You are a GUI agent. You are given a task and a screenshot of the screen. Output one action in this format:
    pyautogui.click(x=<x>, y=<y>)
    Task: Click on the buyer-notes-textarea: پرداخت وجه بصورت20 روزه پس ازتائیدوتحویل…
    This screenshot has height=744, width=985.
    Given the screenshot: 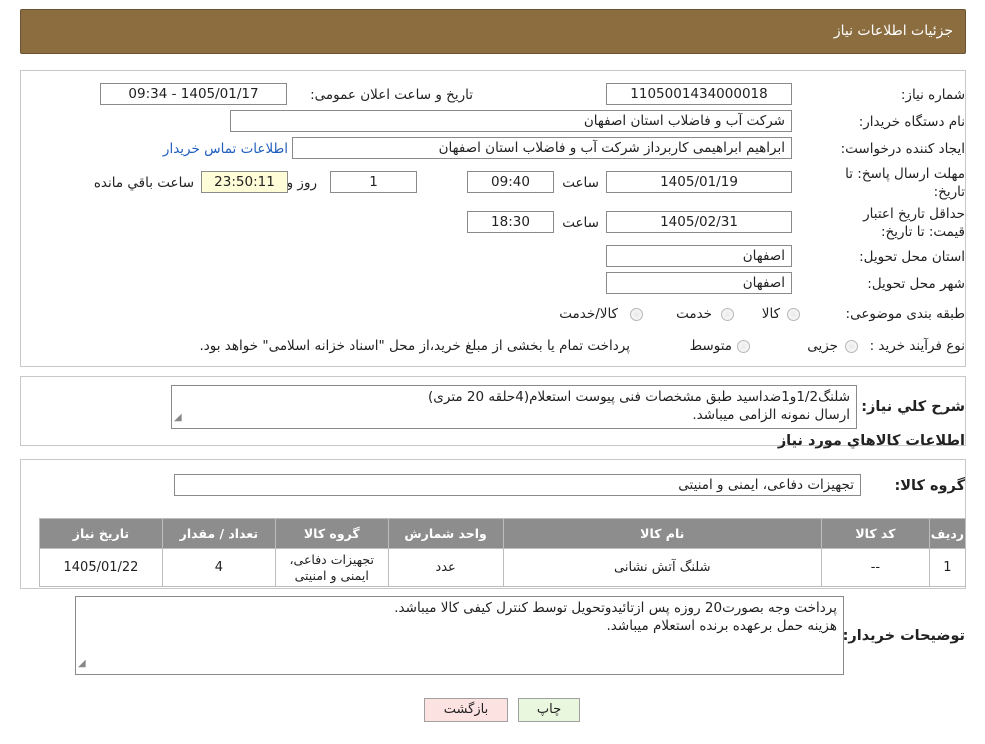 What is the action you would take?
    pyautogui.click(x=459, y=635)
    